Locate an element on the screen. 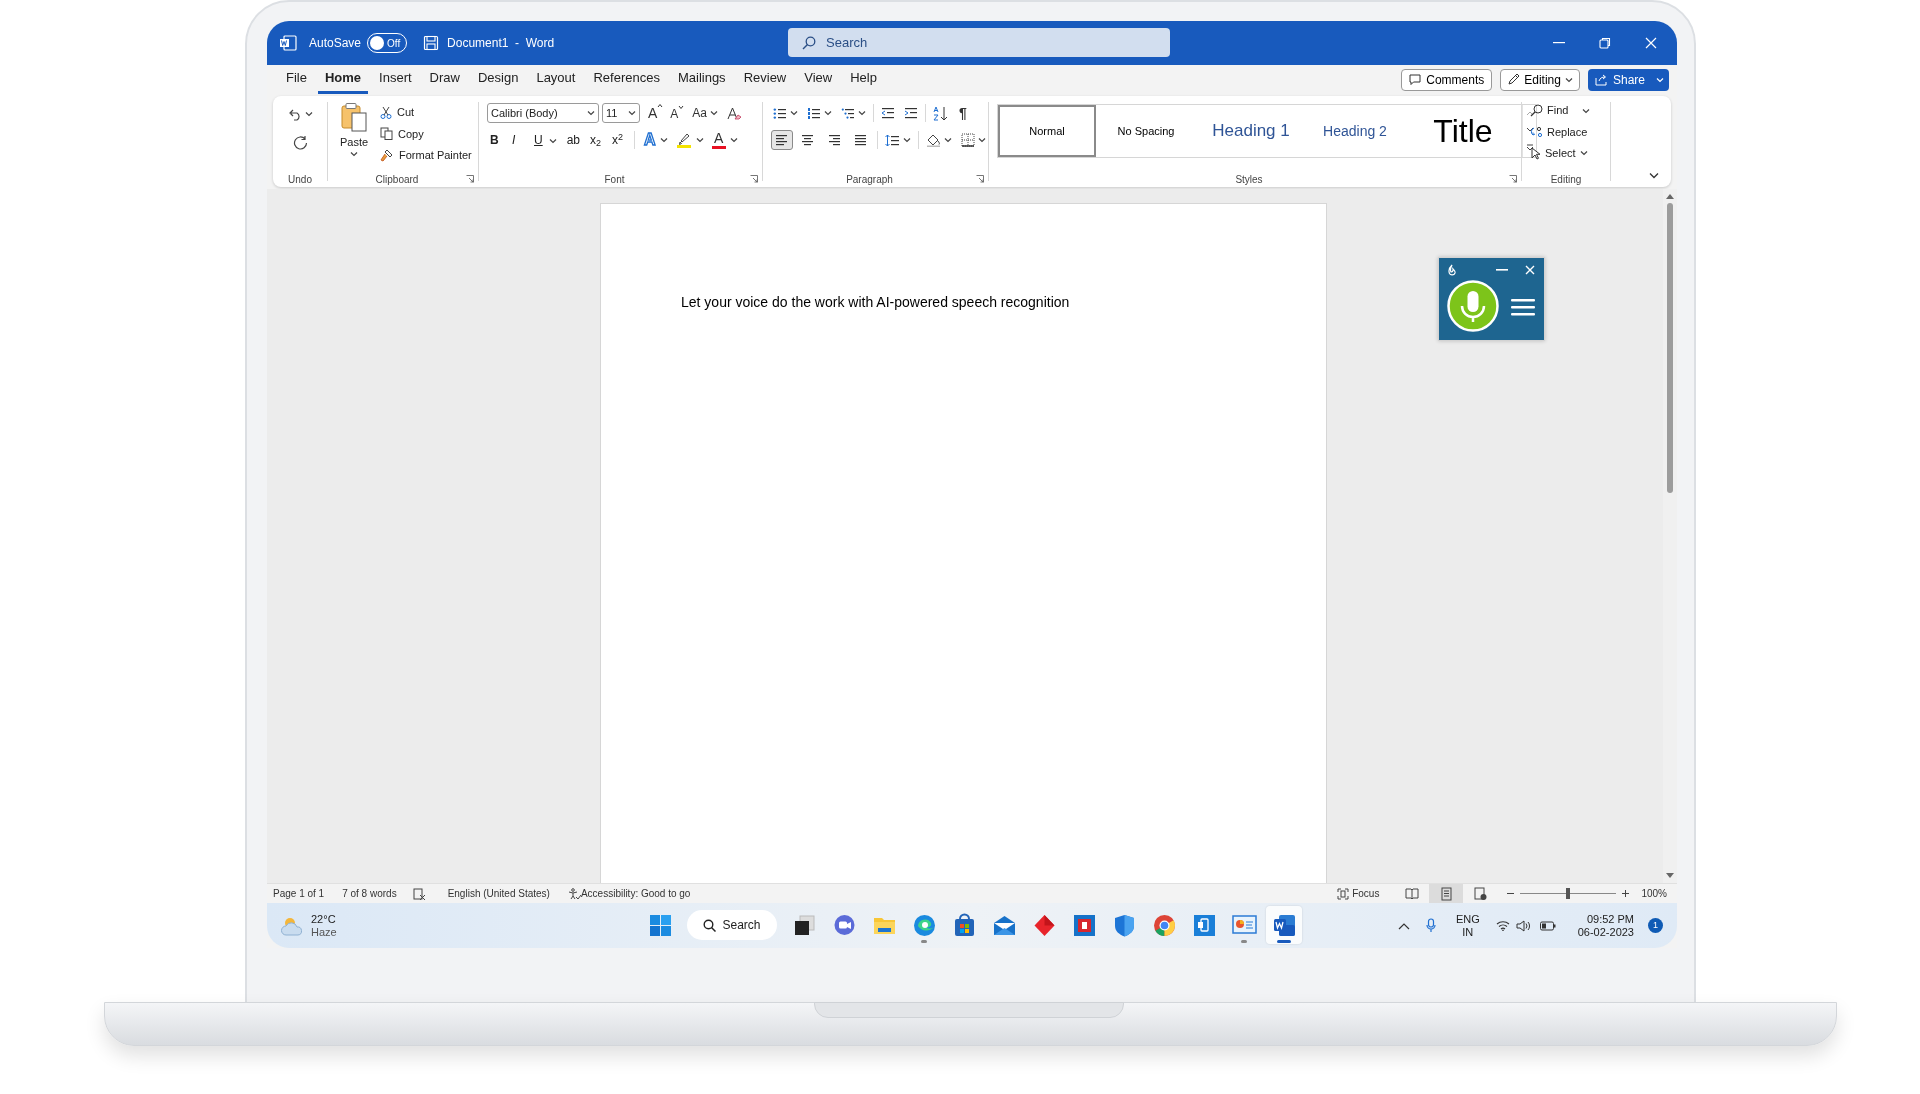  replace-button: Replace is located at coordinates (1570, 131).